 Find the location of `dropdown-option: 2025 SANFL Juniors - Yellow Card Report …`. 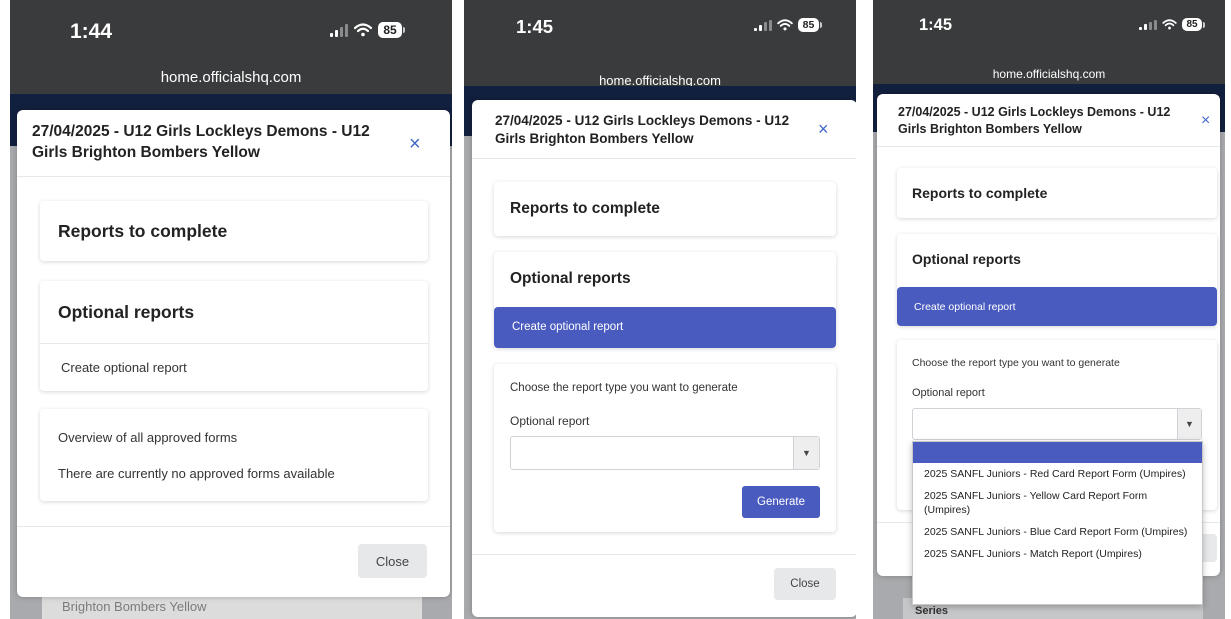

dropdown-option: 2025 SANFL Juniors - Yellow Card Report … is located at coordinates (1057, 503).